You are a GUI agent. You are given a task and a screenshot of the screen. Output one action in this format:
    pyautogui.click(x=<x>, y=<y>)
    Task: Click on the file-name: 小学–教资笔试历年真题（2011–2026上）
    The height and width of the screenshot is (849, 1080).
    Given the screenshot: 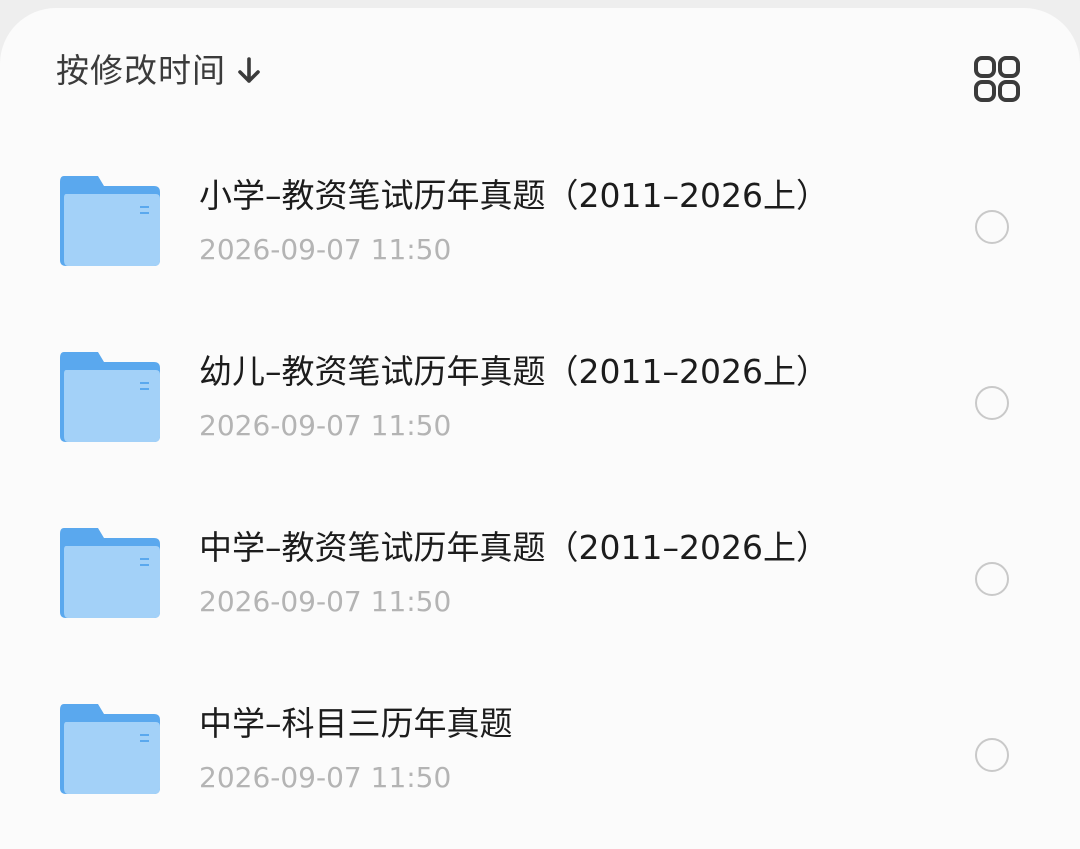 What is the action you would take?
    pyautogui.click(x=514, y=195)
    